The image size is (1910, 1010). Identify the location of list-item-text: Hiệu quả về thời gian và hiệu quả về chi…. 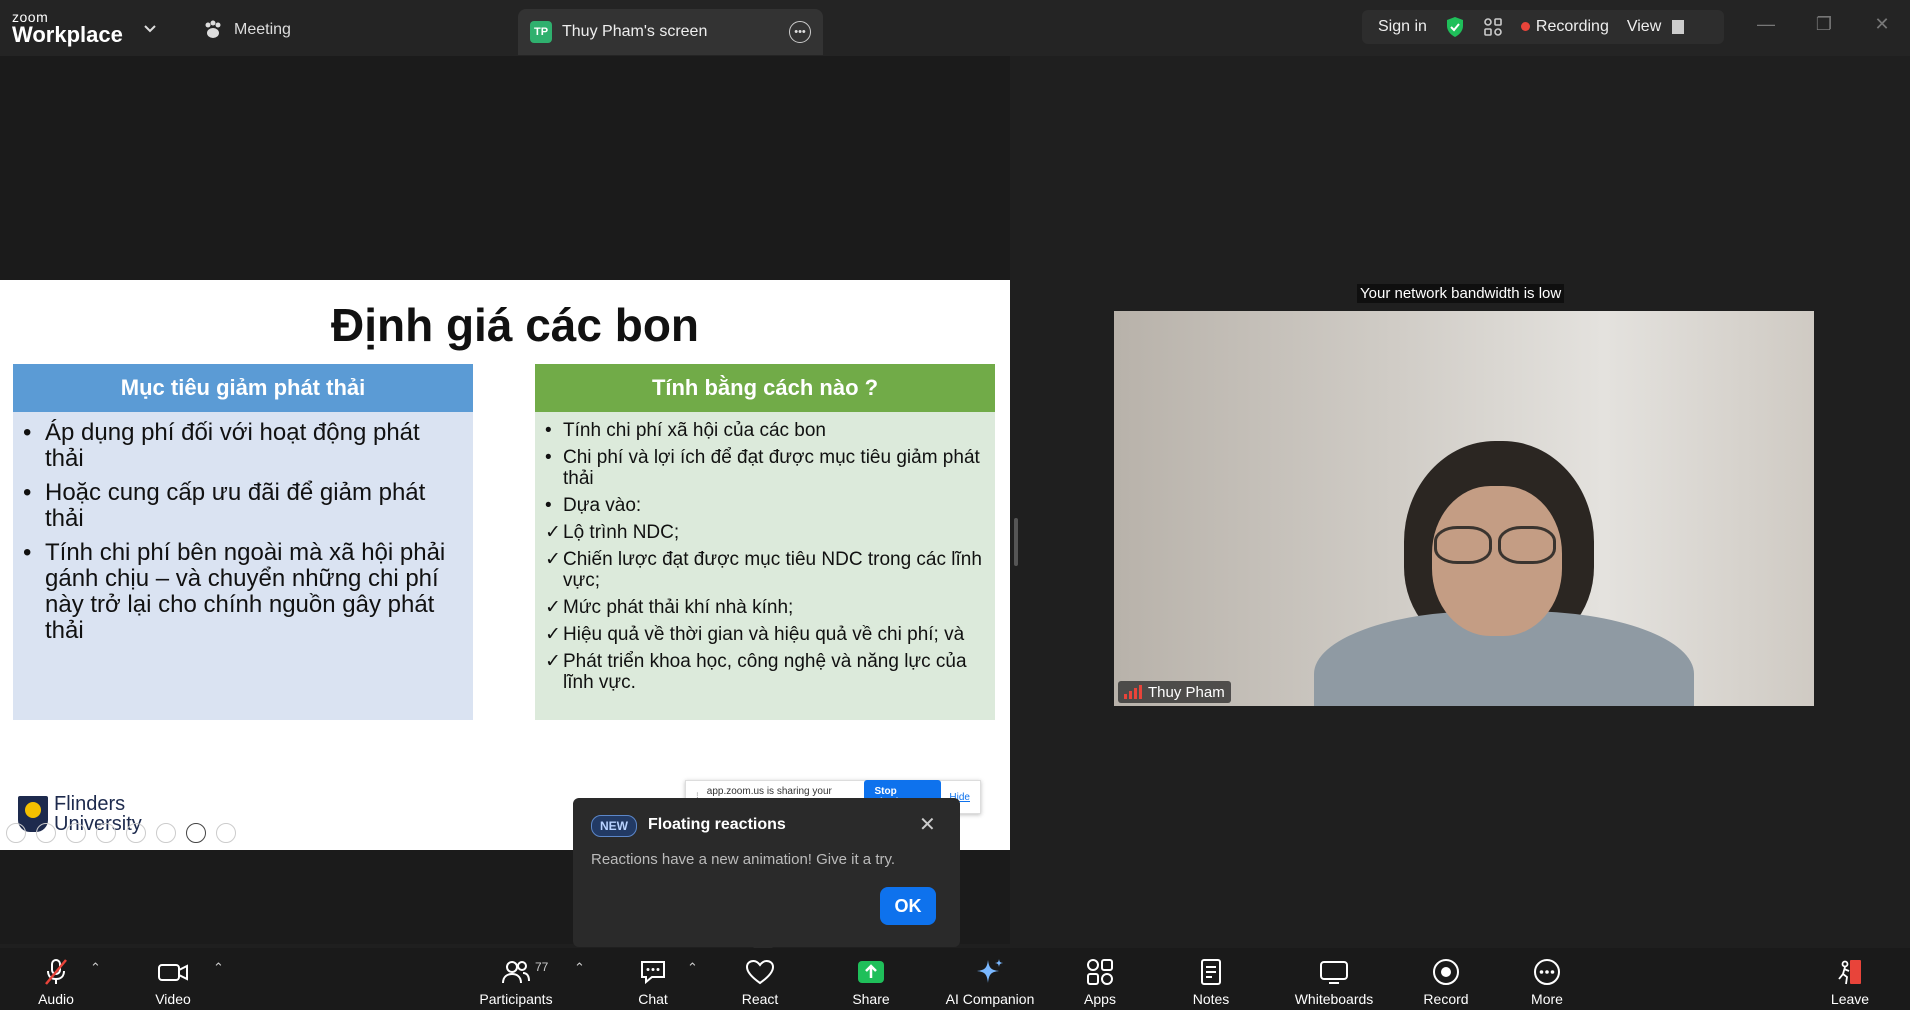
(764, 634).